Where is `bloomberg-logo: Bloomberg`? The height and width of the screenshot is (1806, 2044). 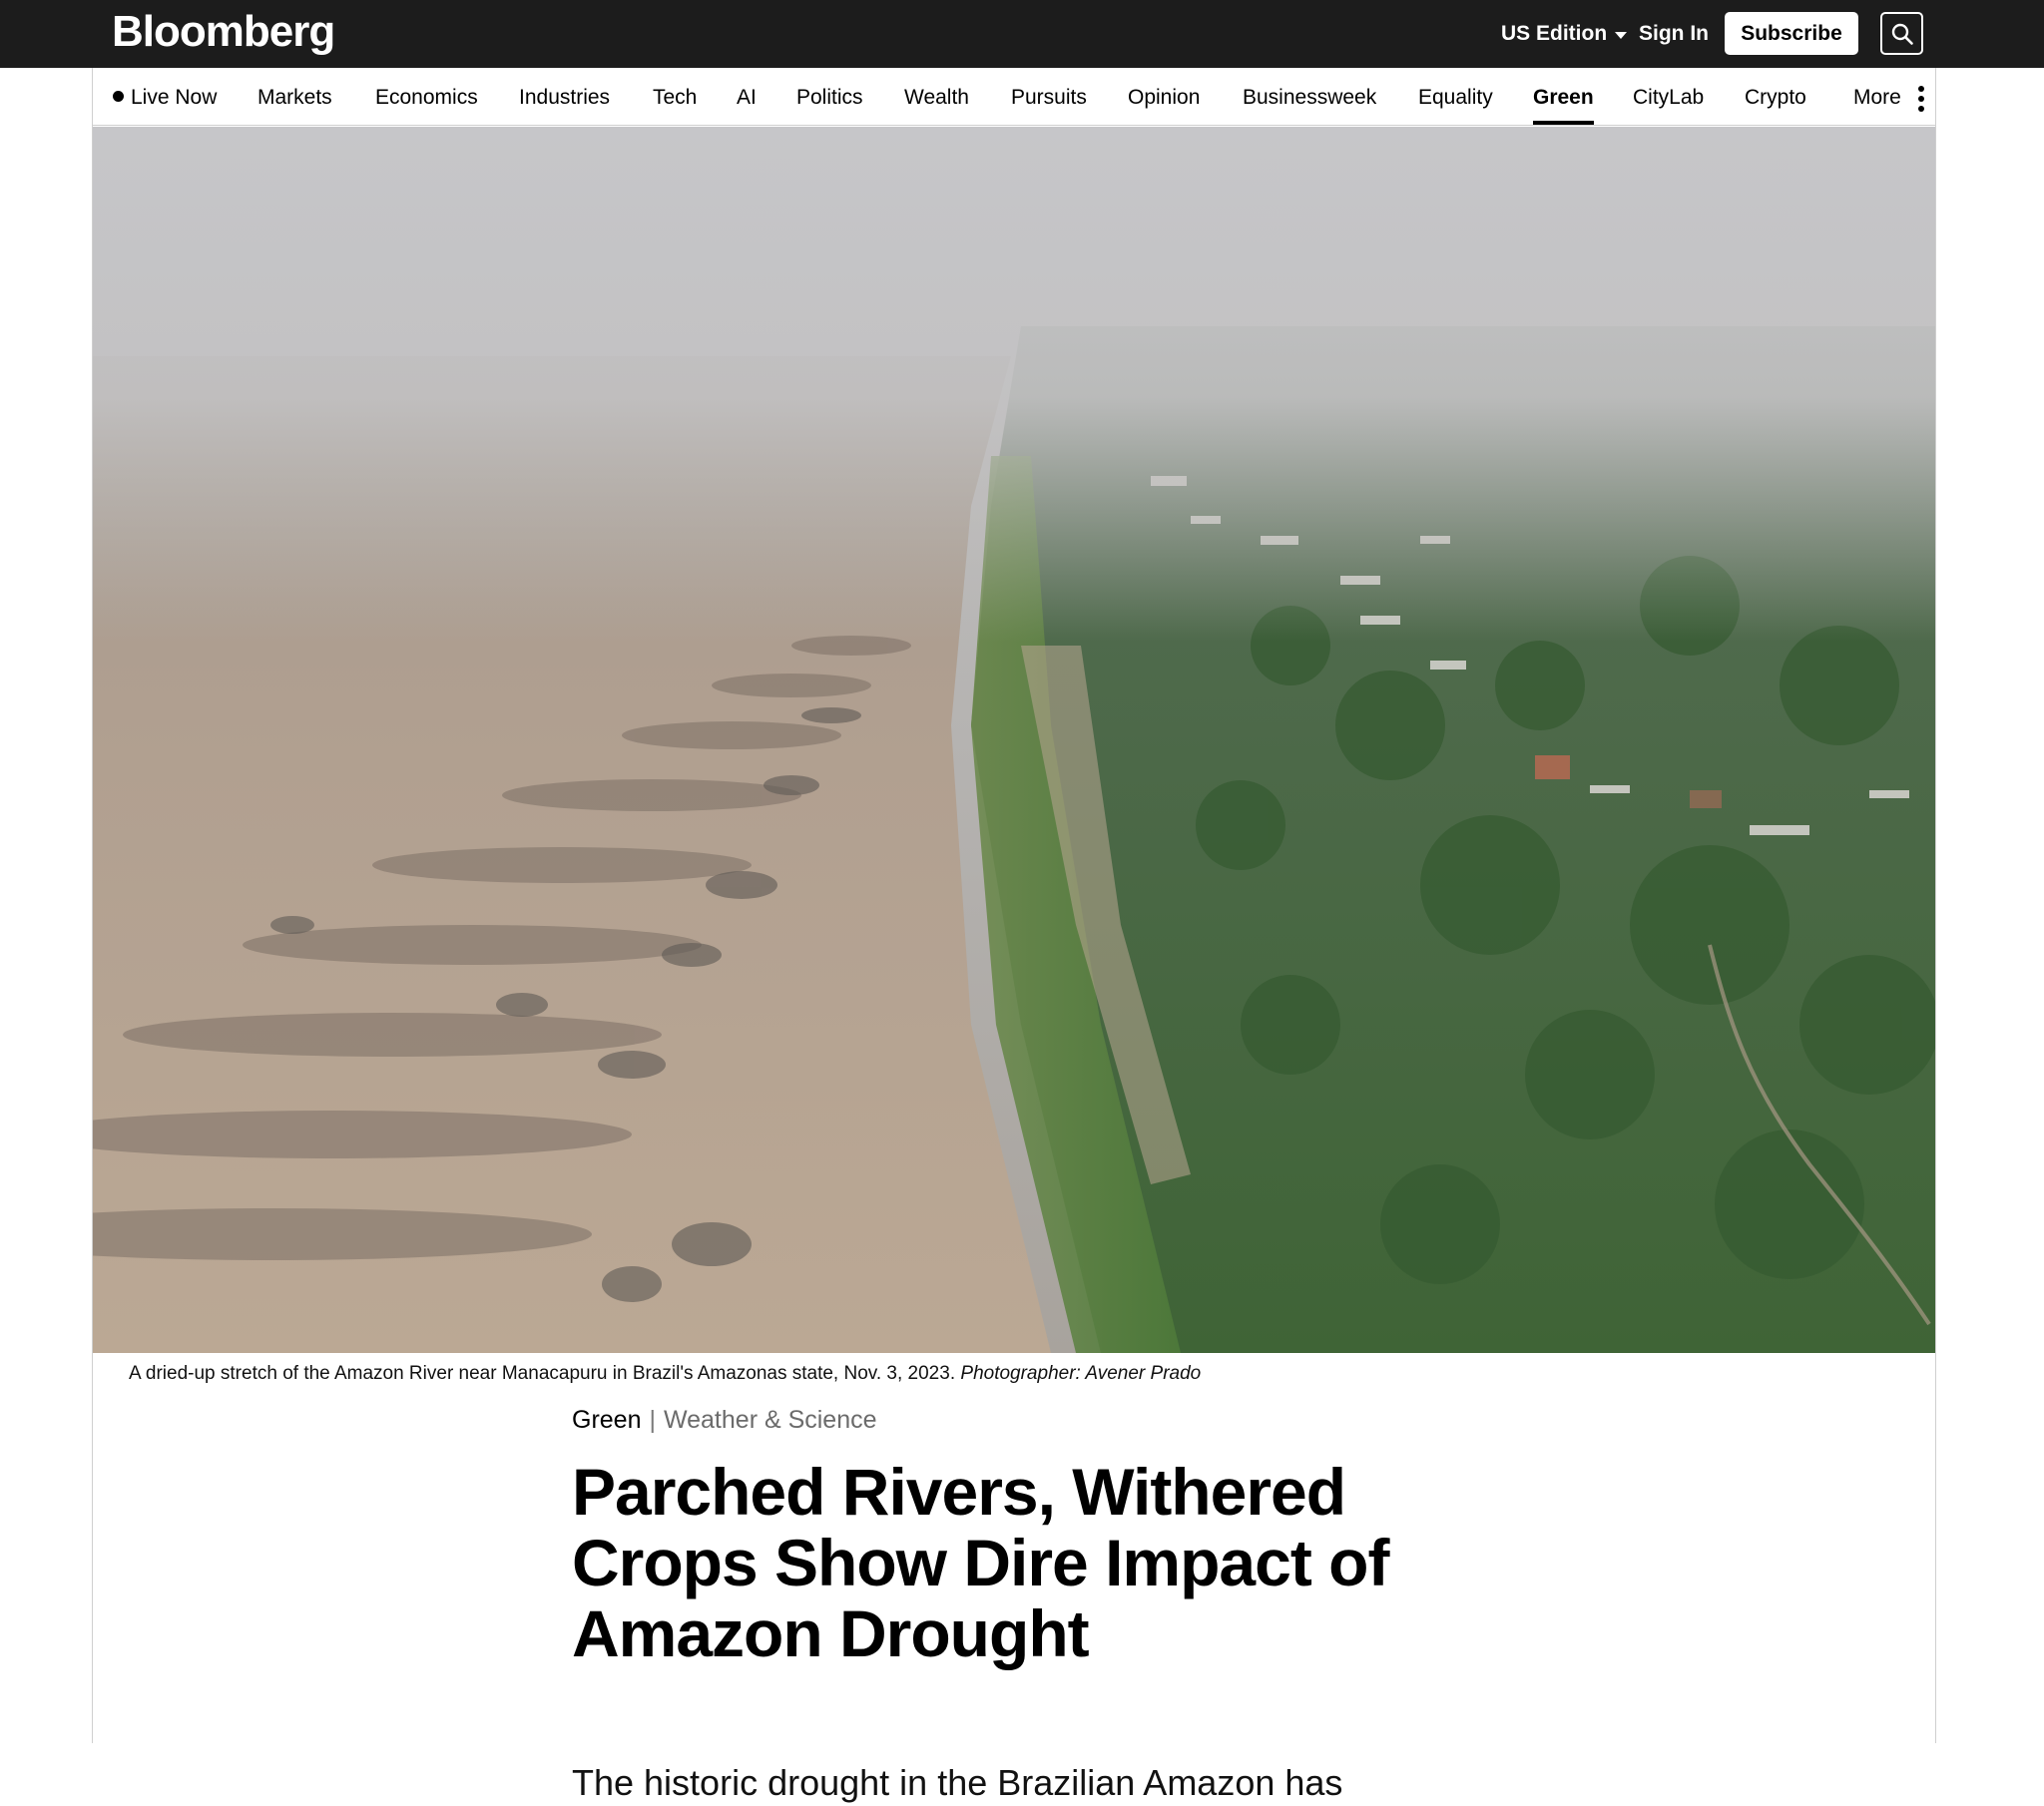 bloomberg-logo: Bloomberg is located at coordinates (223, 32).